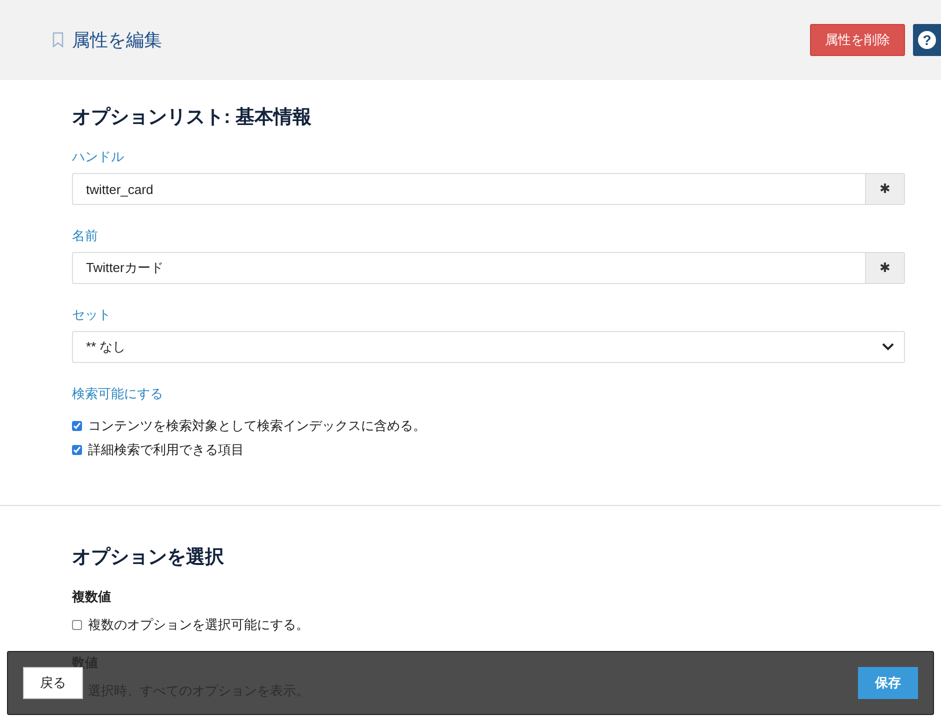 The width and height of the screenshot is (941, 723). What do you see at coordinates (857, 40) in the screenshot?
I see `delete-button: 属性を削除` at bounding box center [857, 40].